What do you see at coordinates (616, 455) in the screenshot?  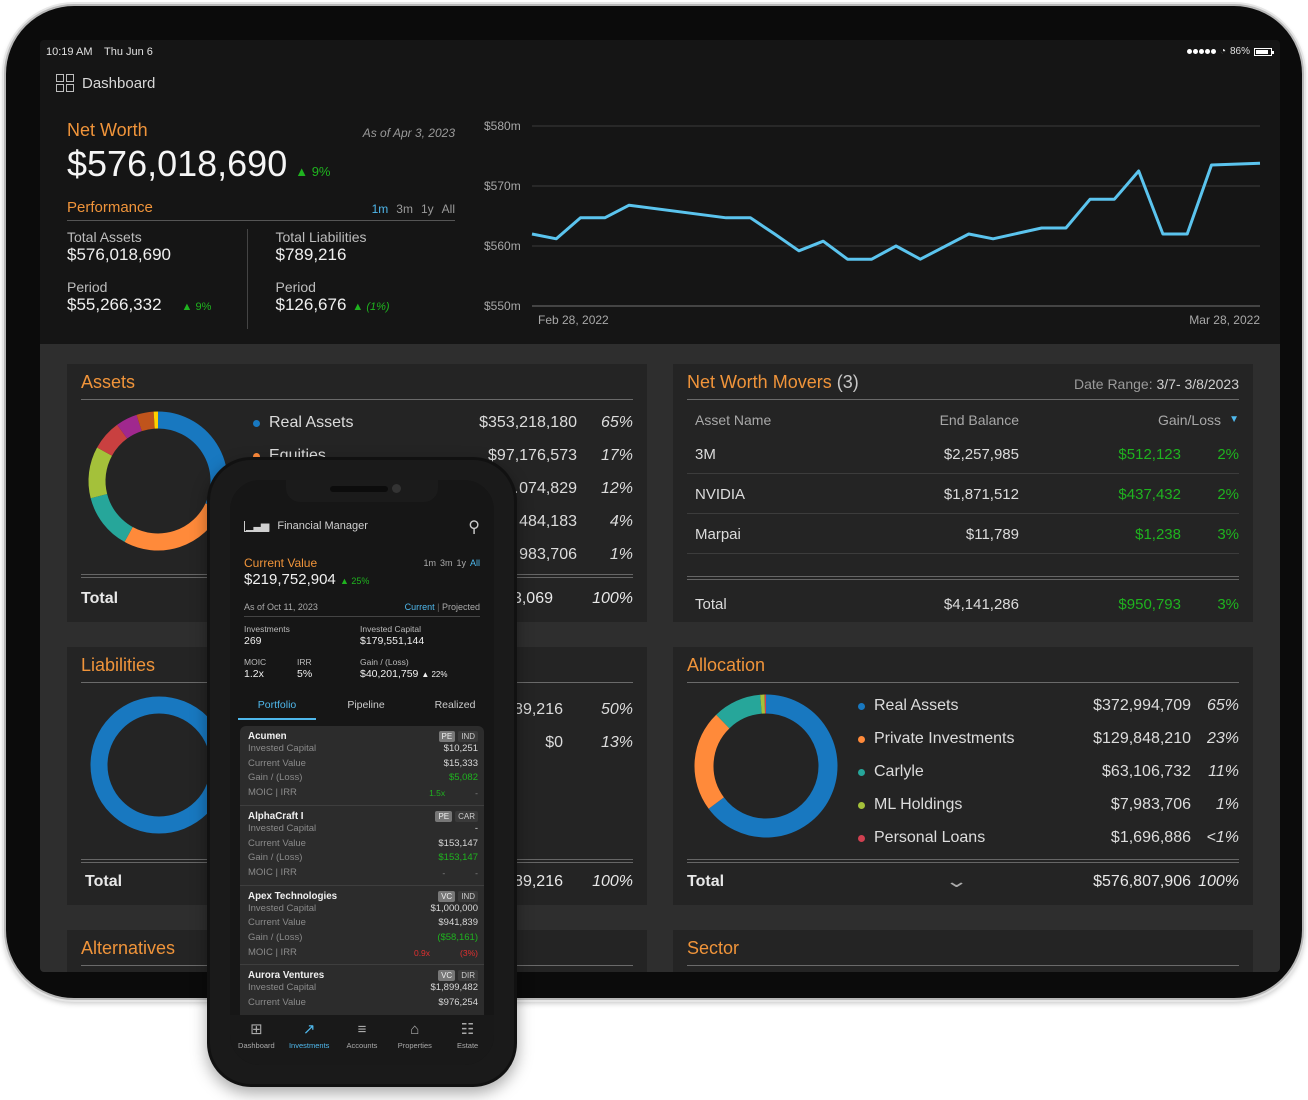 I see `legend-pct: 17%` at bounding box center [616, 455].